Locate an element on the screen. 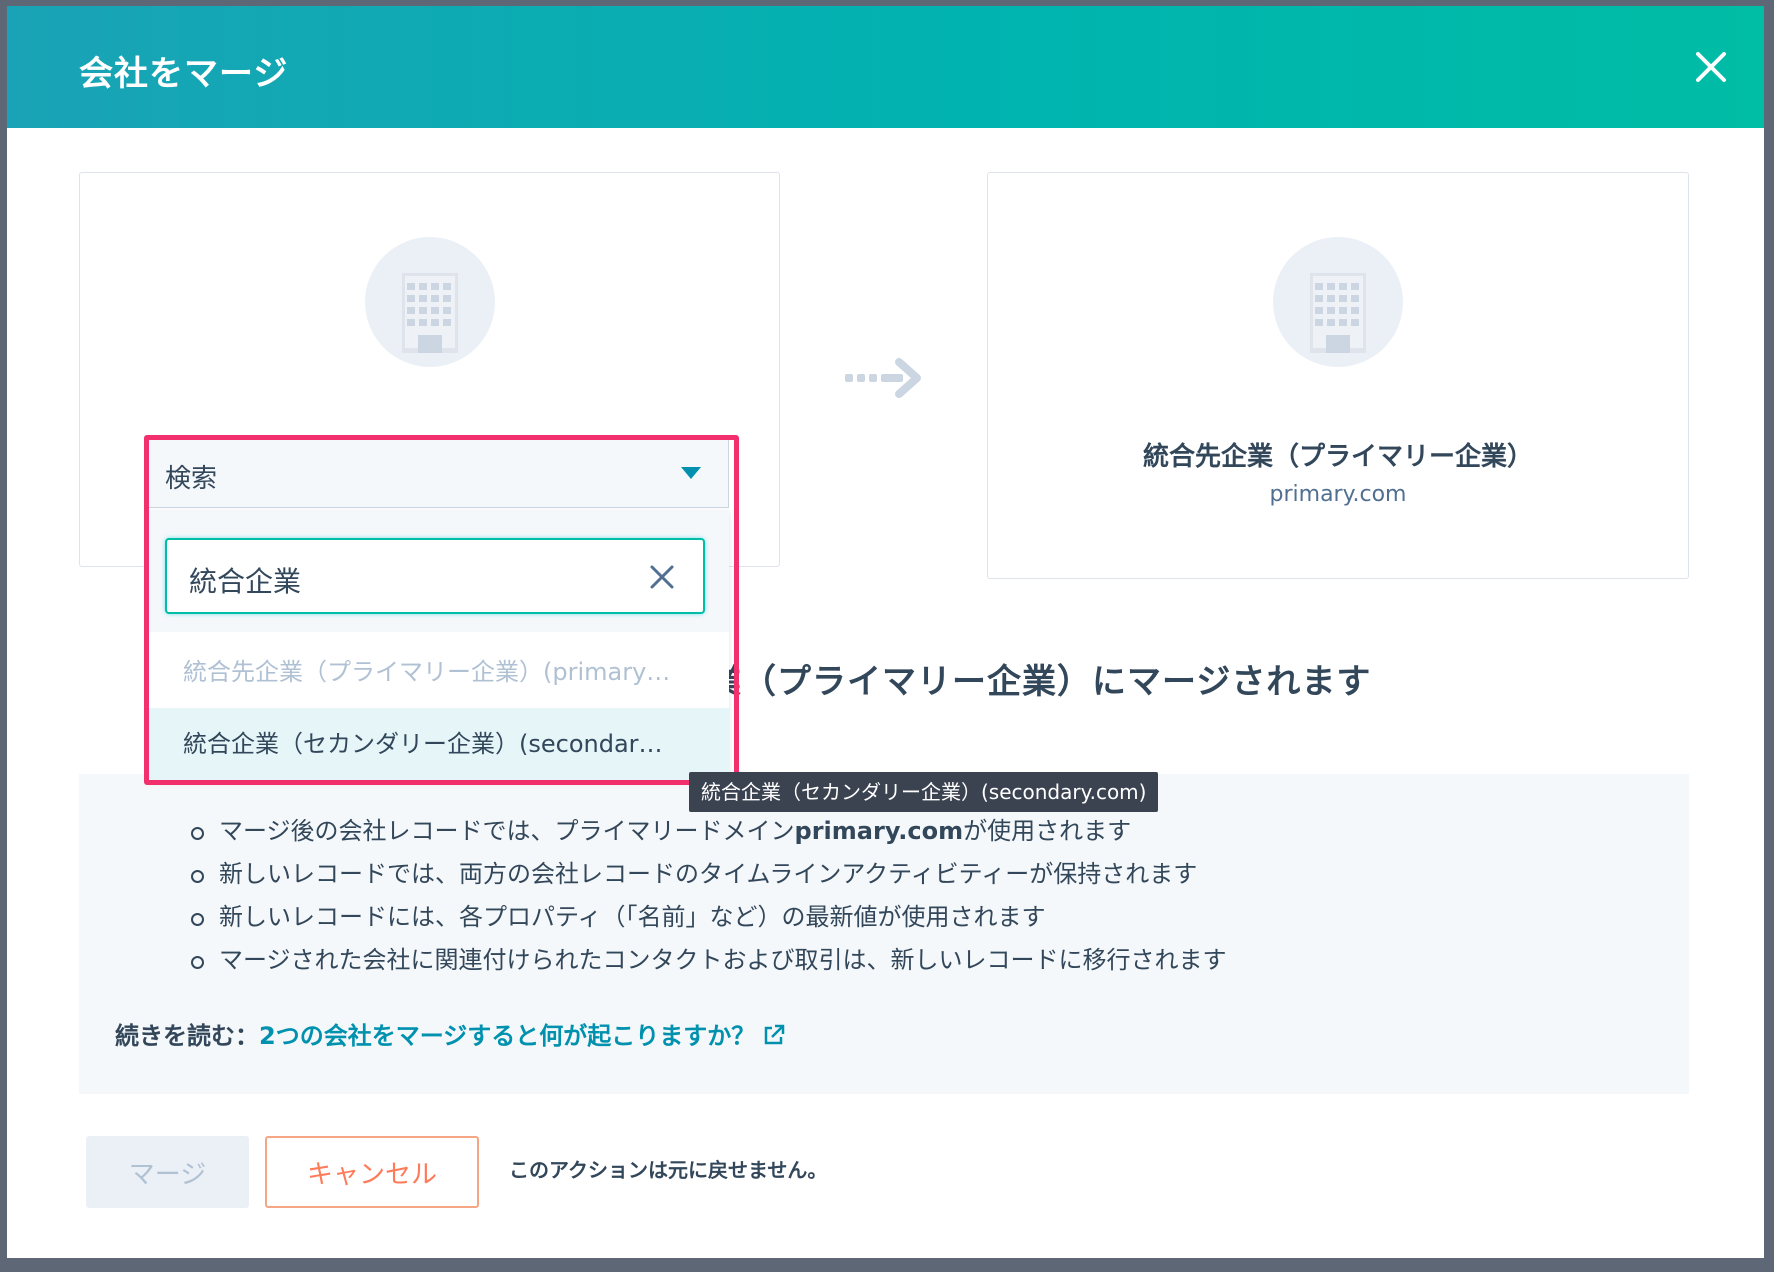  secondary-company-avatar is located at coordinates (430, 302).